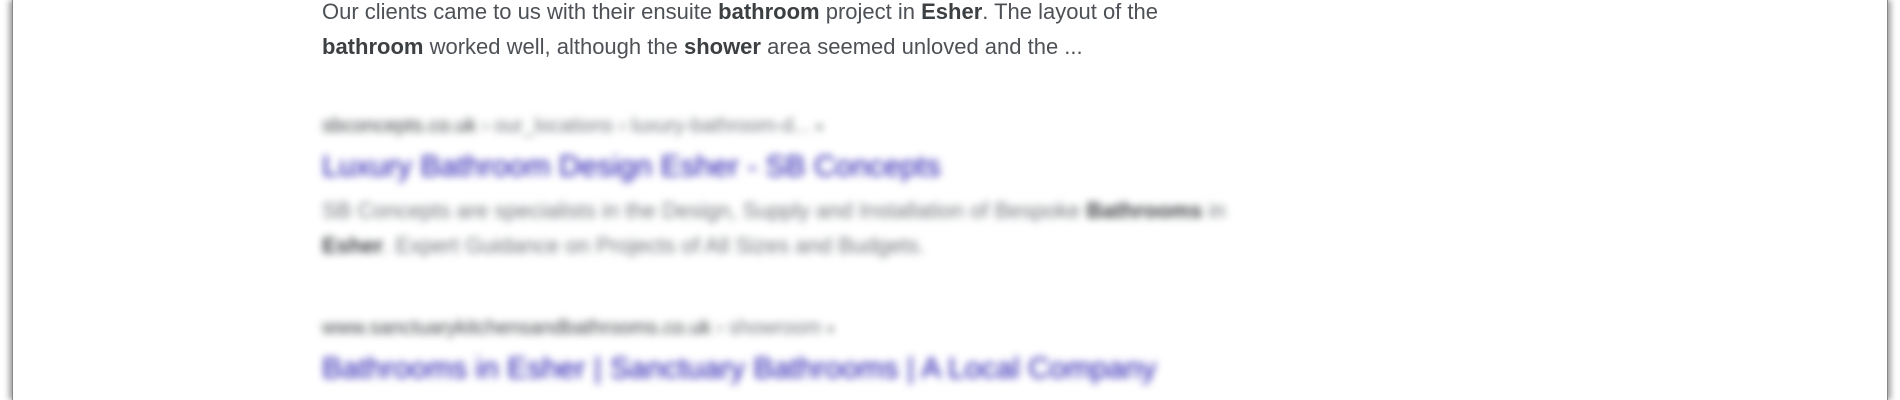  Describe the element at coordinates (1070, 12) in the screenshot. I see `snippet-text: . The layout of the` at that location.